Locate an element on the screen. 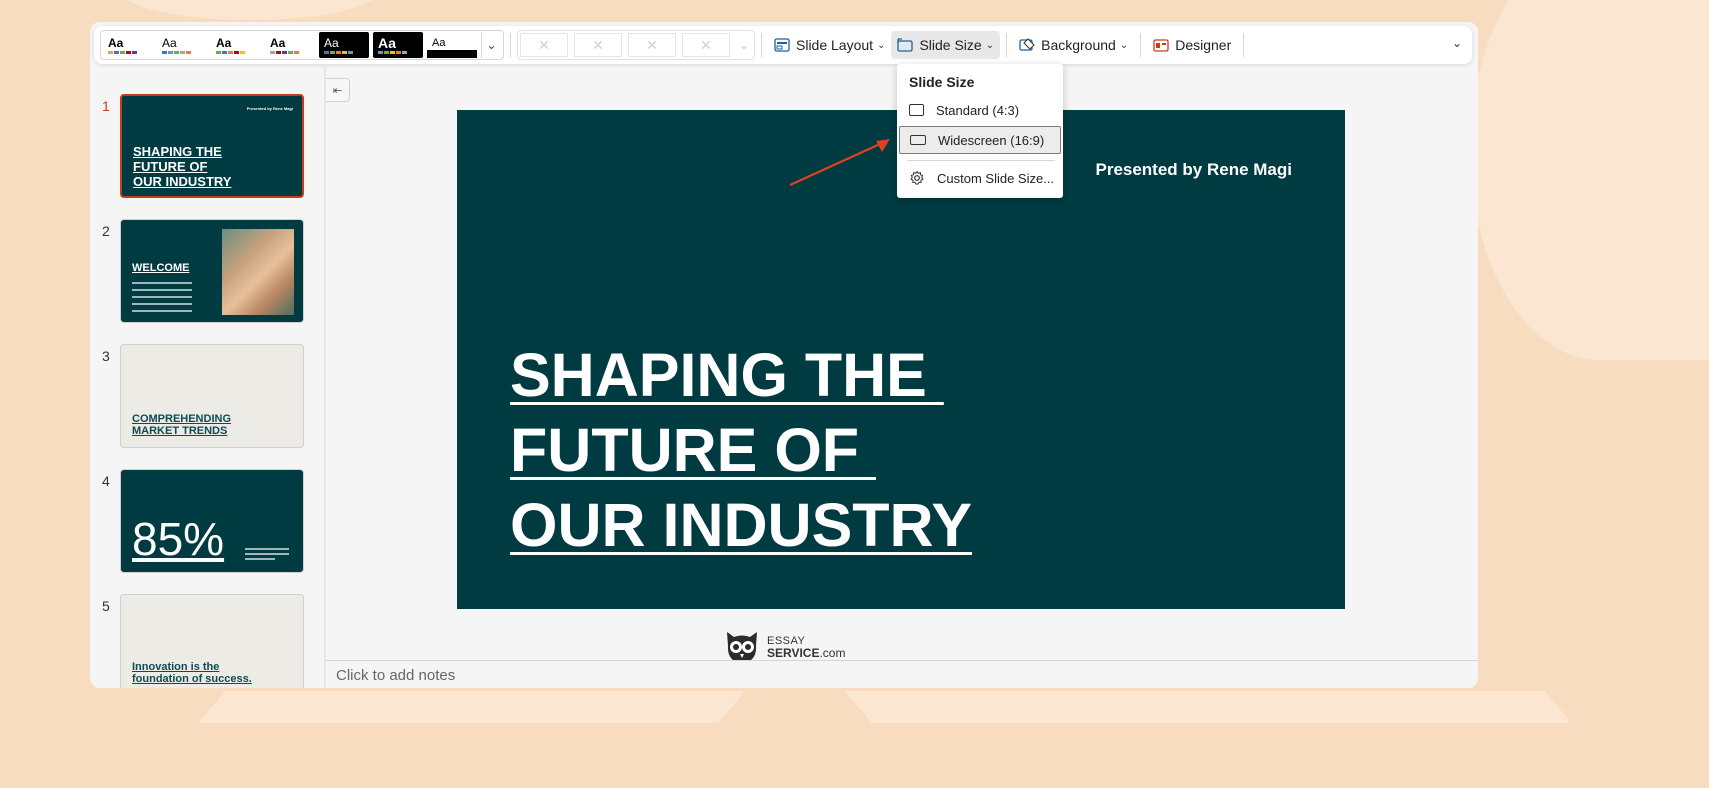 The image size is (1709, 788). theme-option-6: Aa is located at coordinates (398, 45).